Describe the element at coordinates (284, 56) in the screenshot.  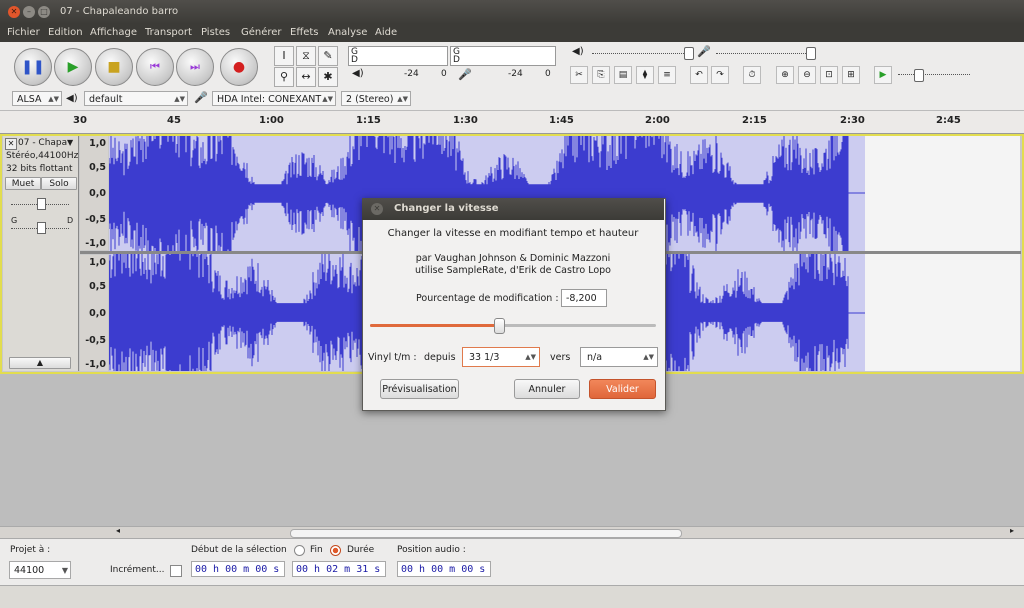
I see `selection-tool-icon: I` at that location.